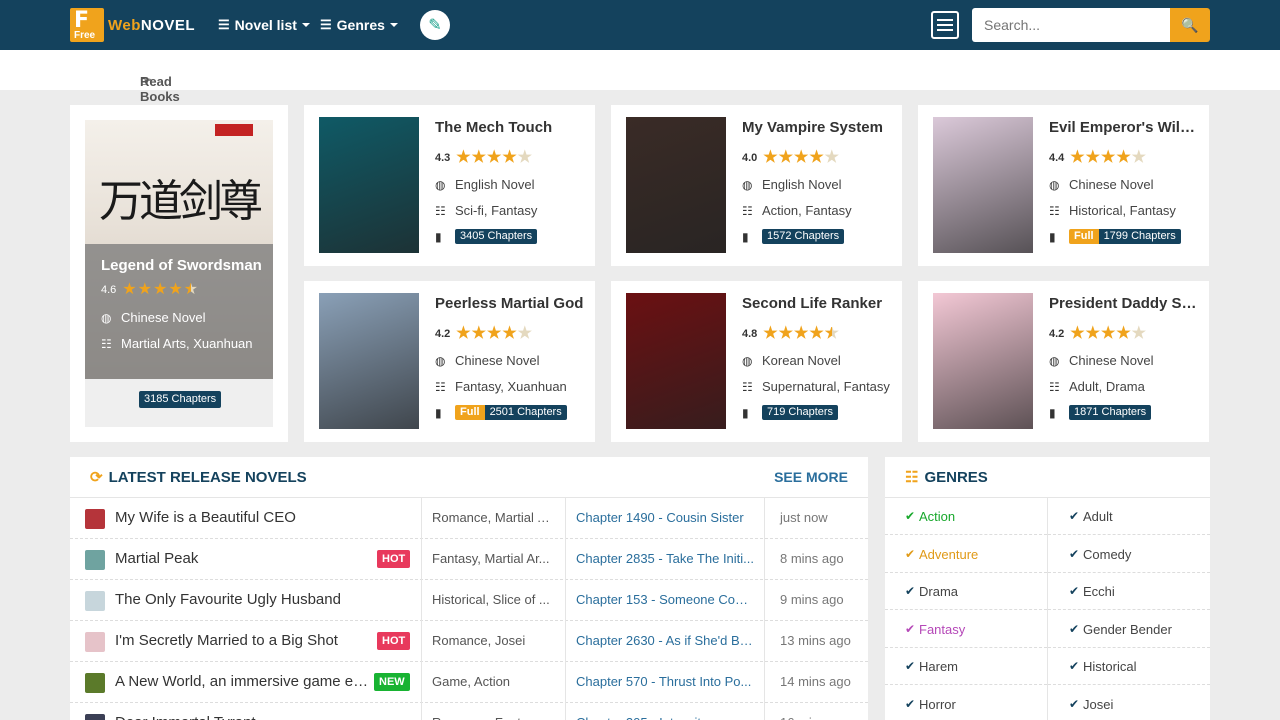 The height and width of the screenshot is (720, 1280). What do you see at coordinates (812, 599) in the screenshot?
I see `update-time: 9 mins ago` at bounding box center [812, 599].